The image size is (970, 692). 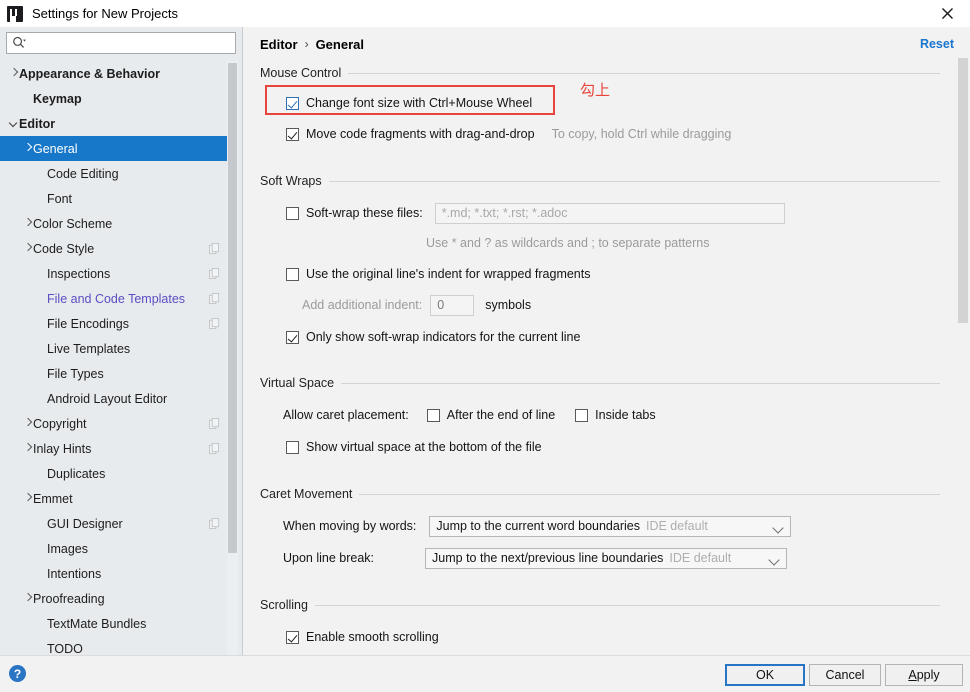 What do you see at coordinates (116, 646) in the screenshot?
I see `sidebar-item-todo: TODO` at bounding box center [116, 646].